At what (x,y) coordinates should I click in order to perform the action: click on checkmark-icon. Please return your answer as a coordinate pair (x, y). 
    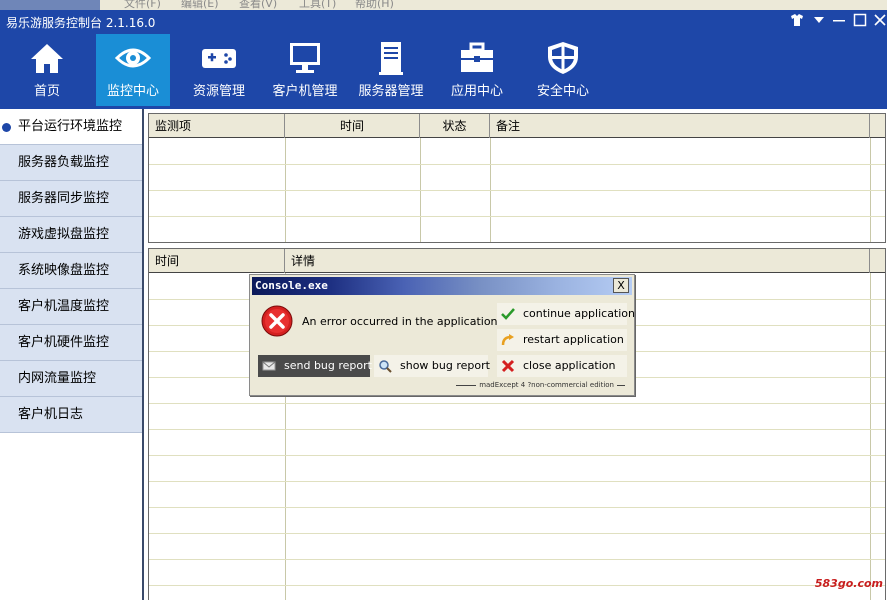
    Looking at the image, I should click on (508, 314).